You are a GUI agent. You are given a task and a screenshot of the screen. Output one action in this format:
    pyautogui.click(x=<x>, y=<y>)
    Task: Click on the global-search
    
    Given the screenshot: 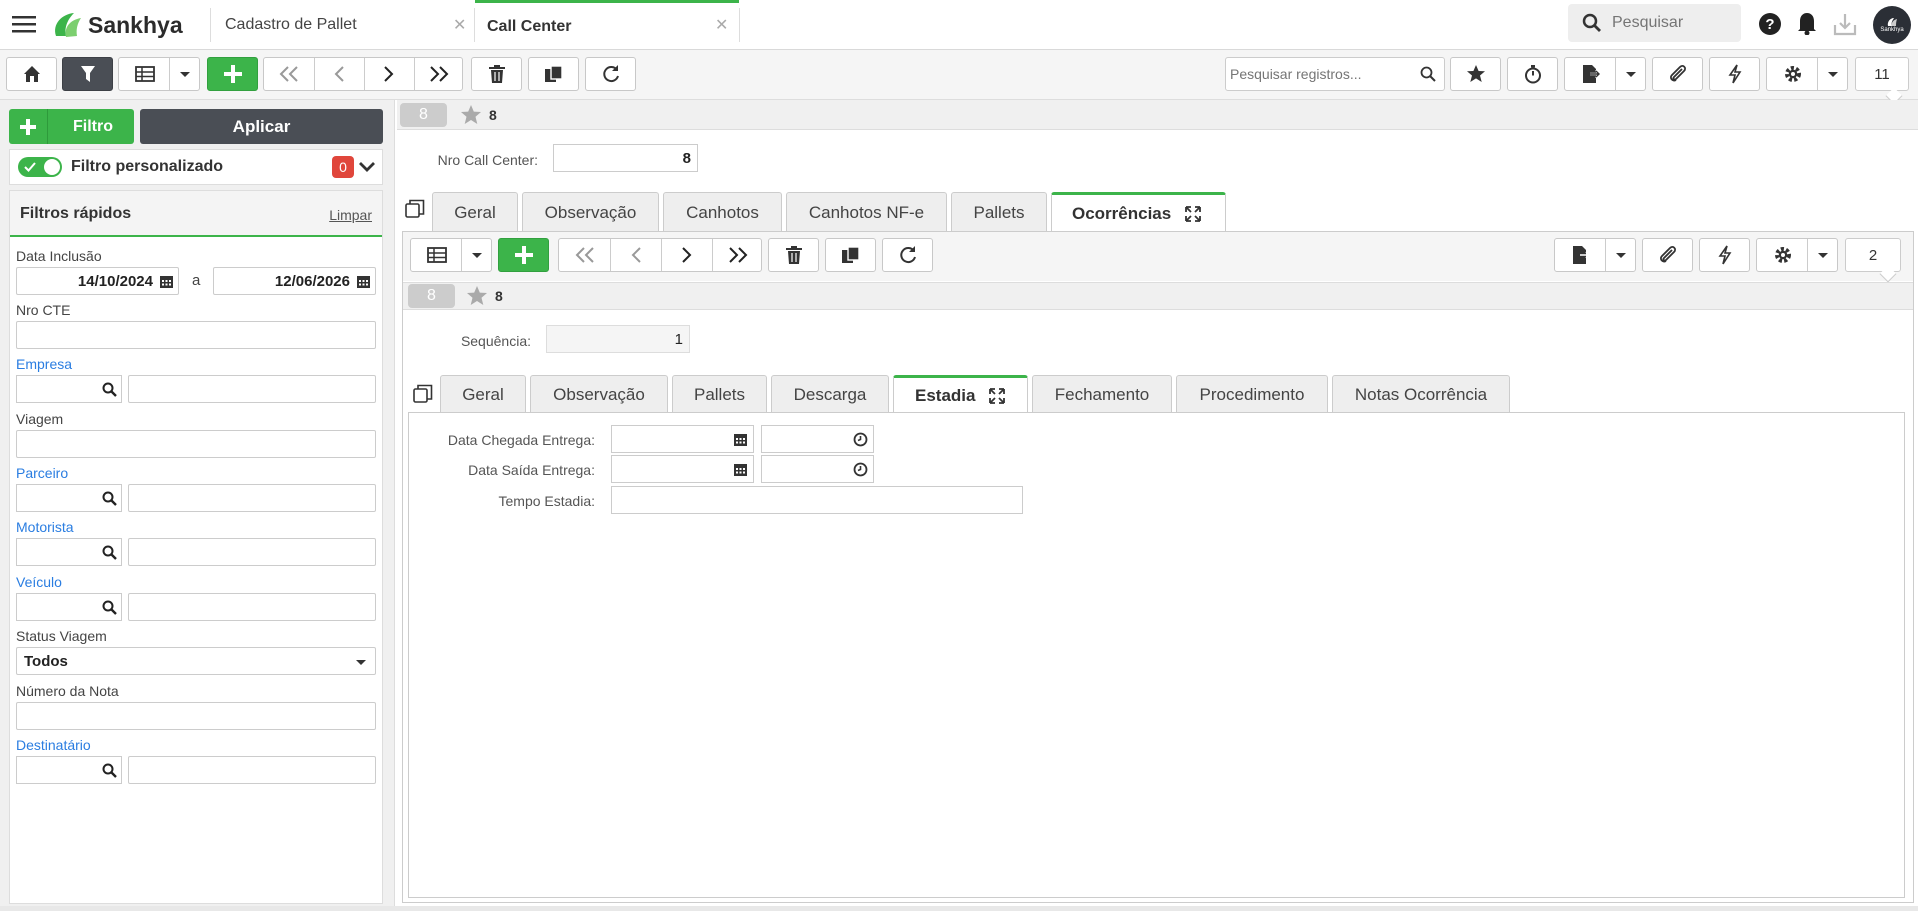 What is the action you would take?
    pyautogui.click(x=1654, y=23)
    